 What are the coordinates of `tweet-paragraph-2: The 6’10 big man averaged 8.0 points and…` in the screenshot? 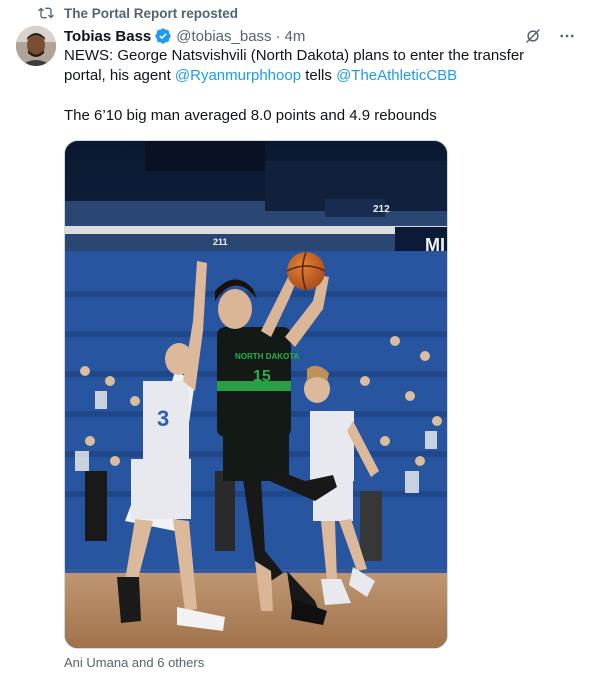 It's located at (250, 115).